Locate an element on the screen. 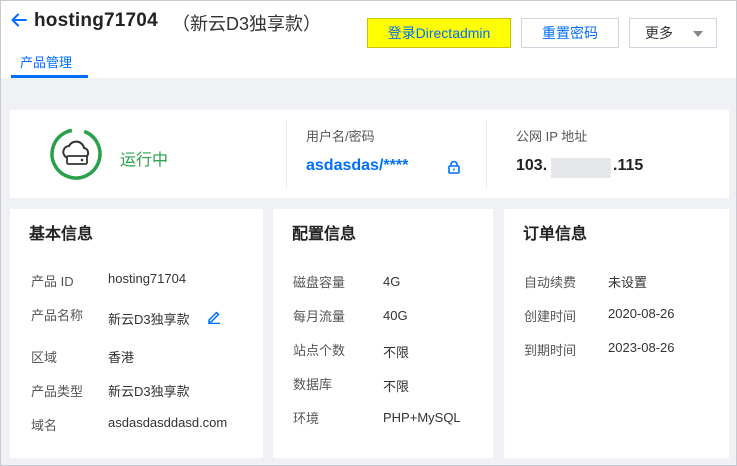 The image size is (737, 466). page-title: hosting71704 is located at coordinates (96, 20).